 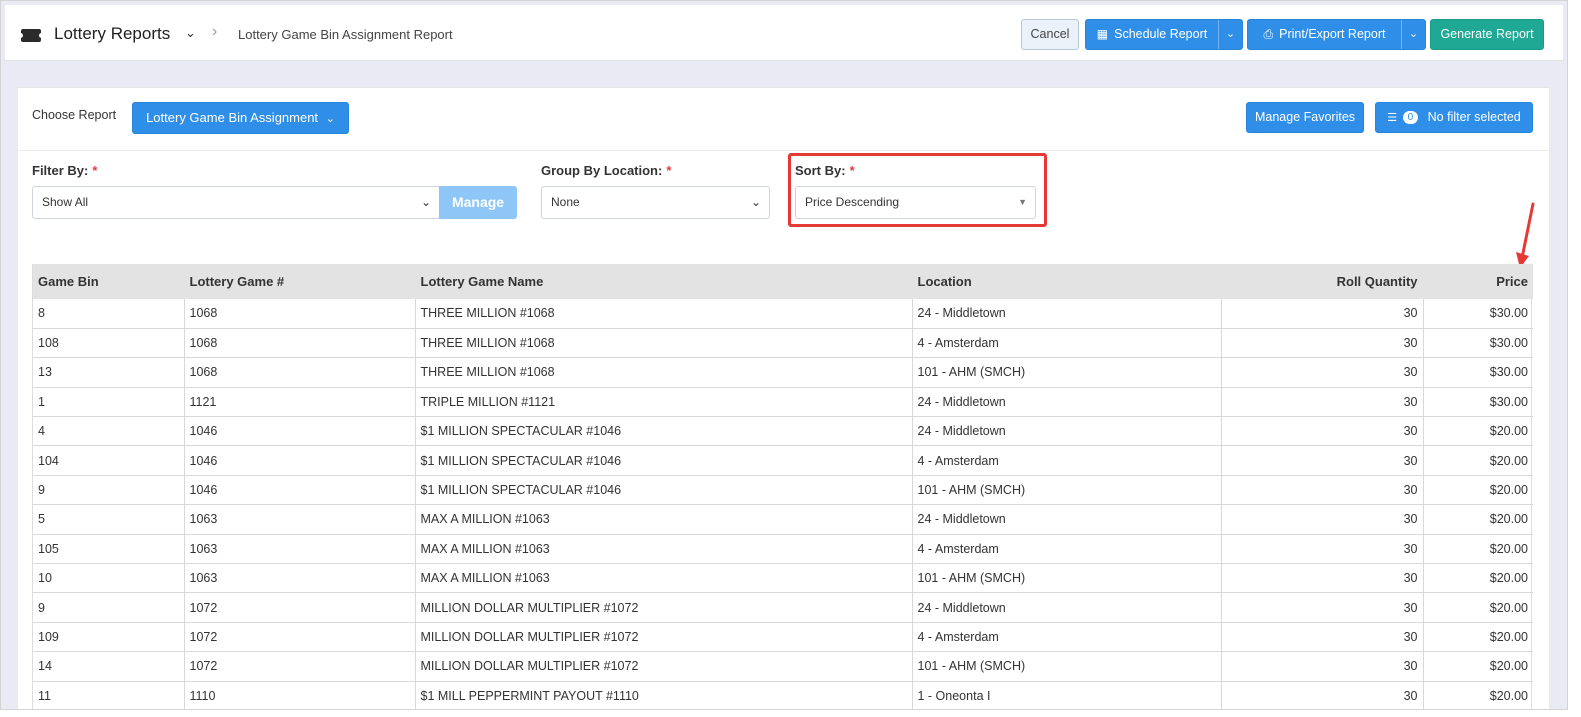 I want to click on report-select-button: Lottery Game Bin Assignment ⌄, so click(x=240, y=118).